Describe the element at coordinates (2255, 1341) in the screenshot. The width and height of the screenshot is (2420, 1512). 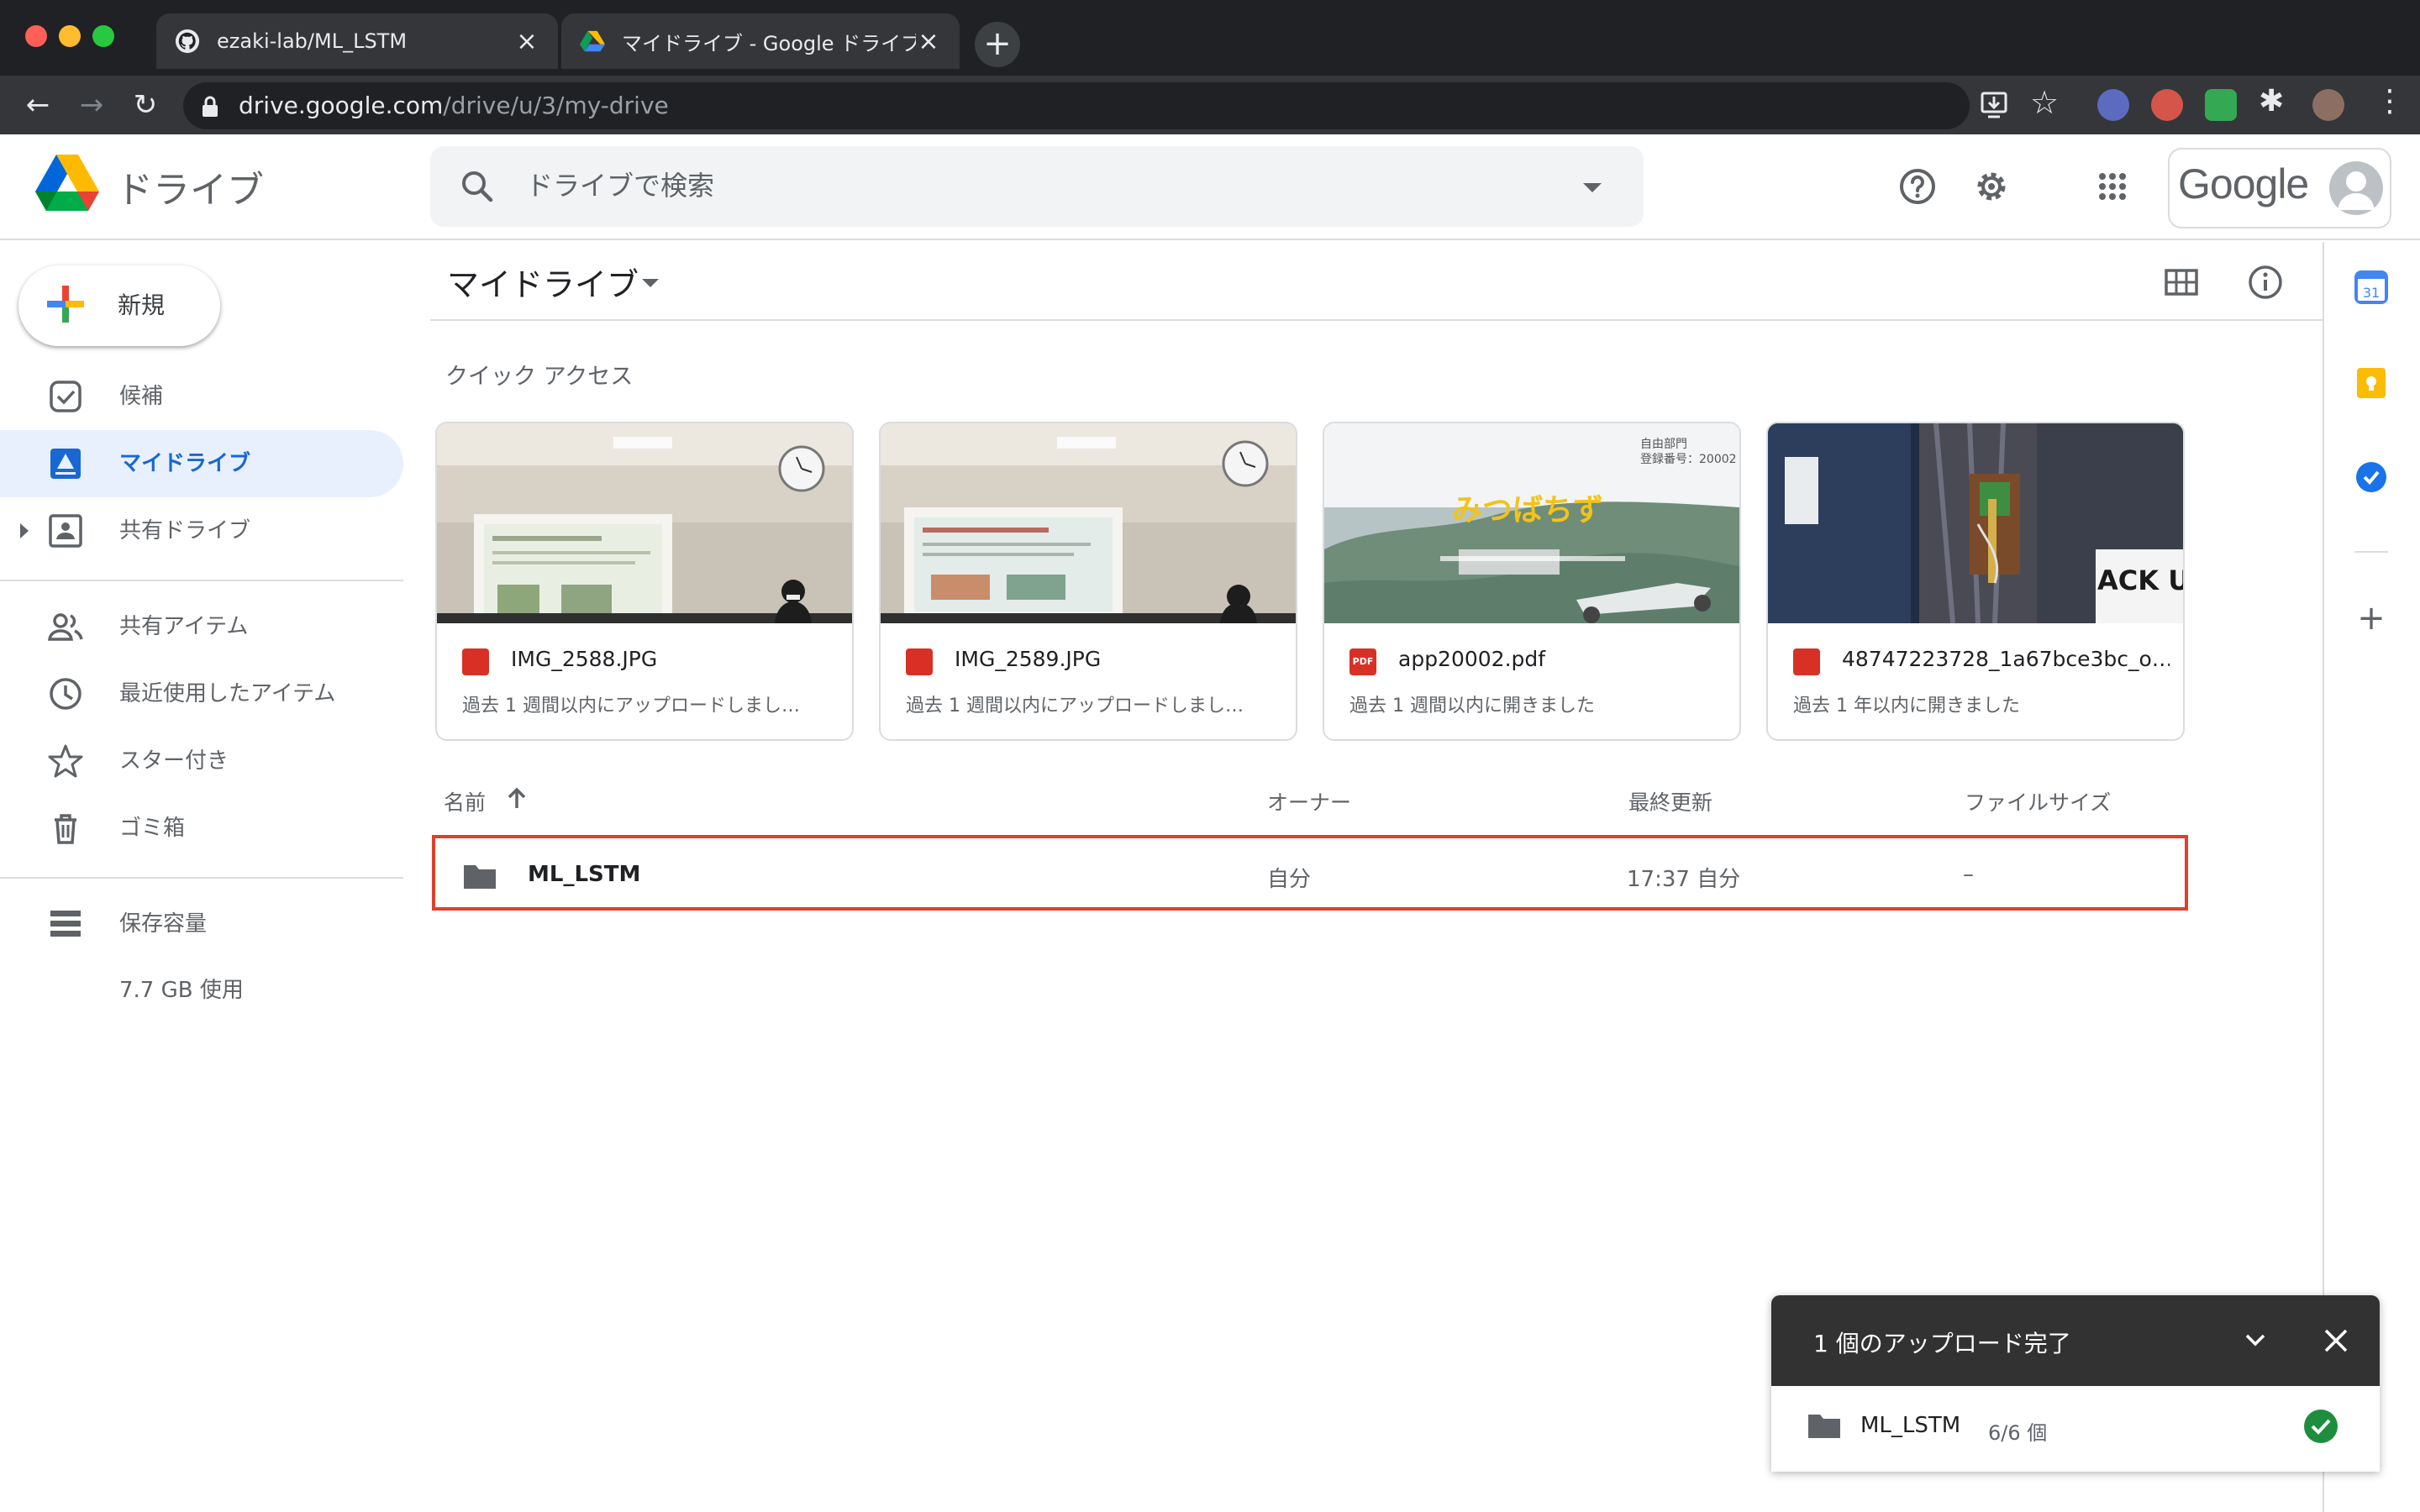
I see `chevron-down-icon` at that location.